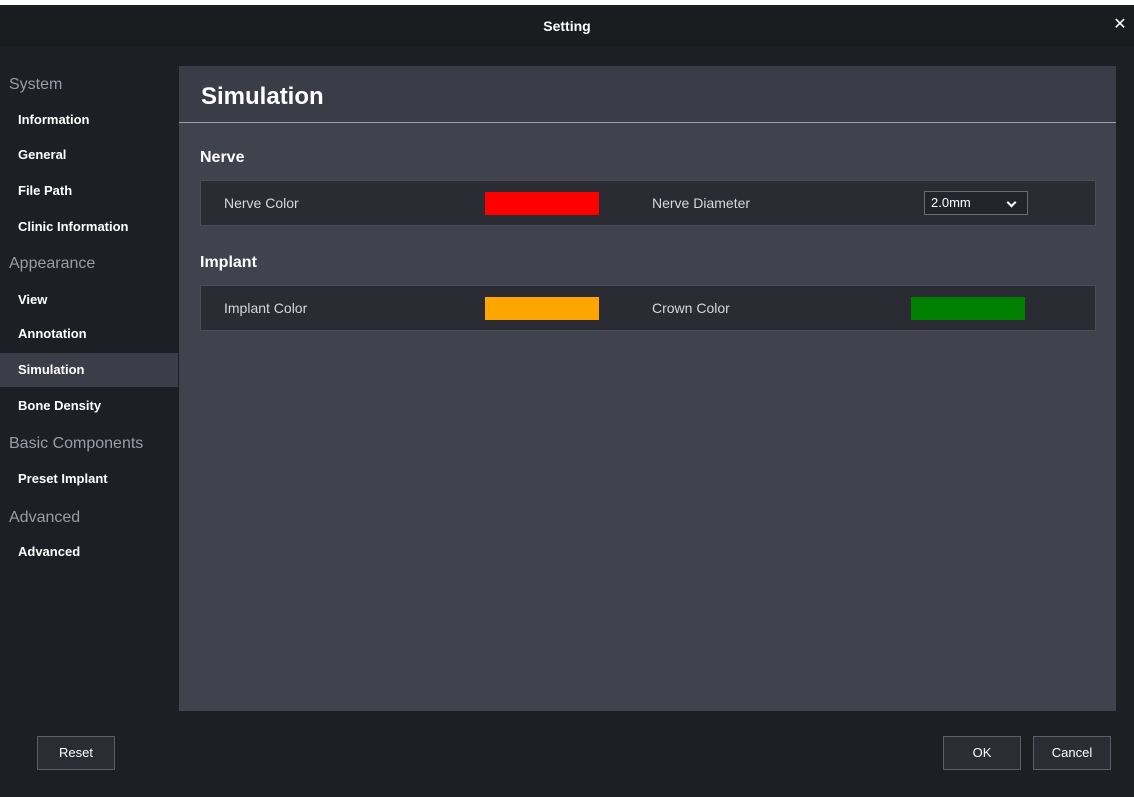 The height and width of the screenshot is (797, 1134). What do you see at coordinates (951, 202) in the screenshot?
I see `nerve-diameter-value: 2.0mm` at bounding box center [951, 202].